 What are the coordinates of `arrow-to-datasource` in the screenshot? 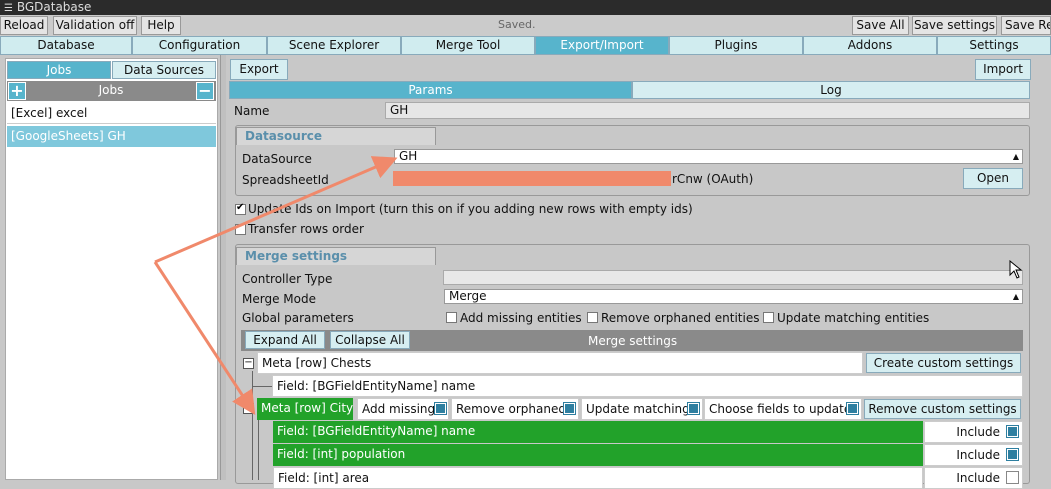 It's located at (276, 210).